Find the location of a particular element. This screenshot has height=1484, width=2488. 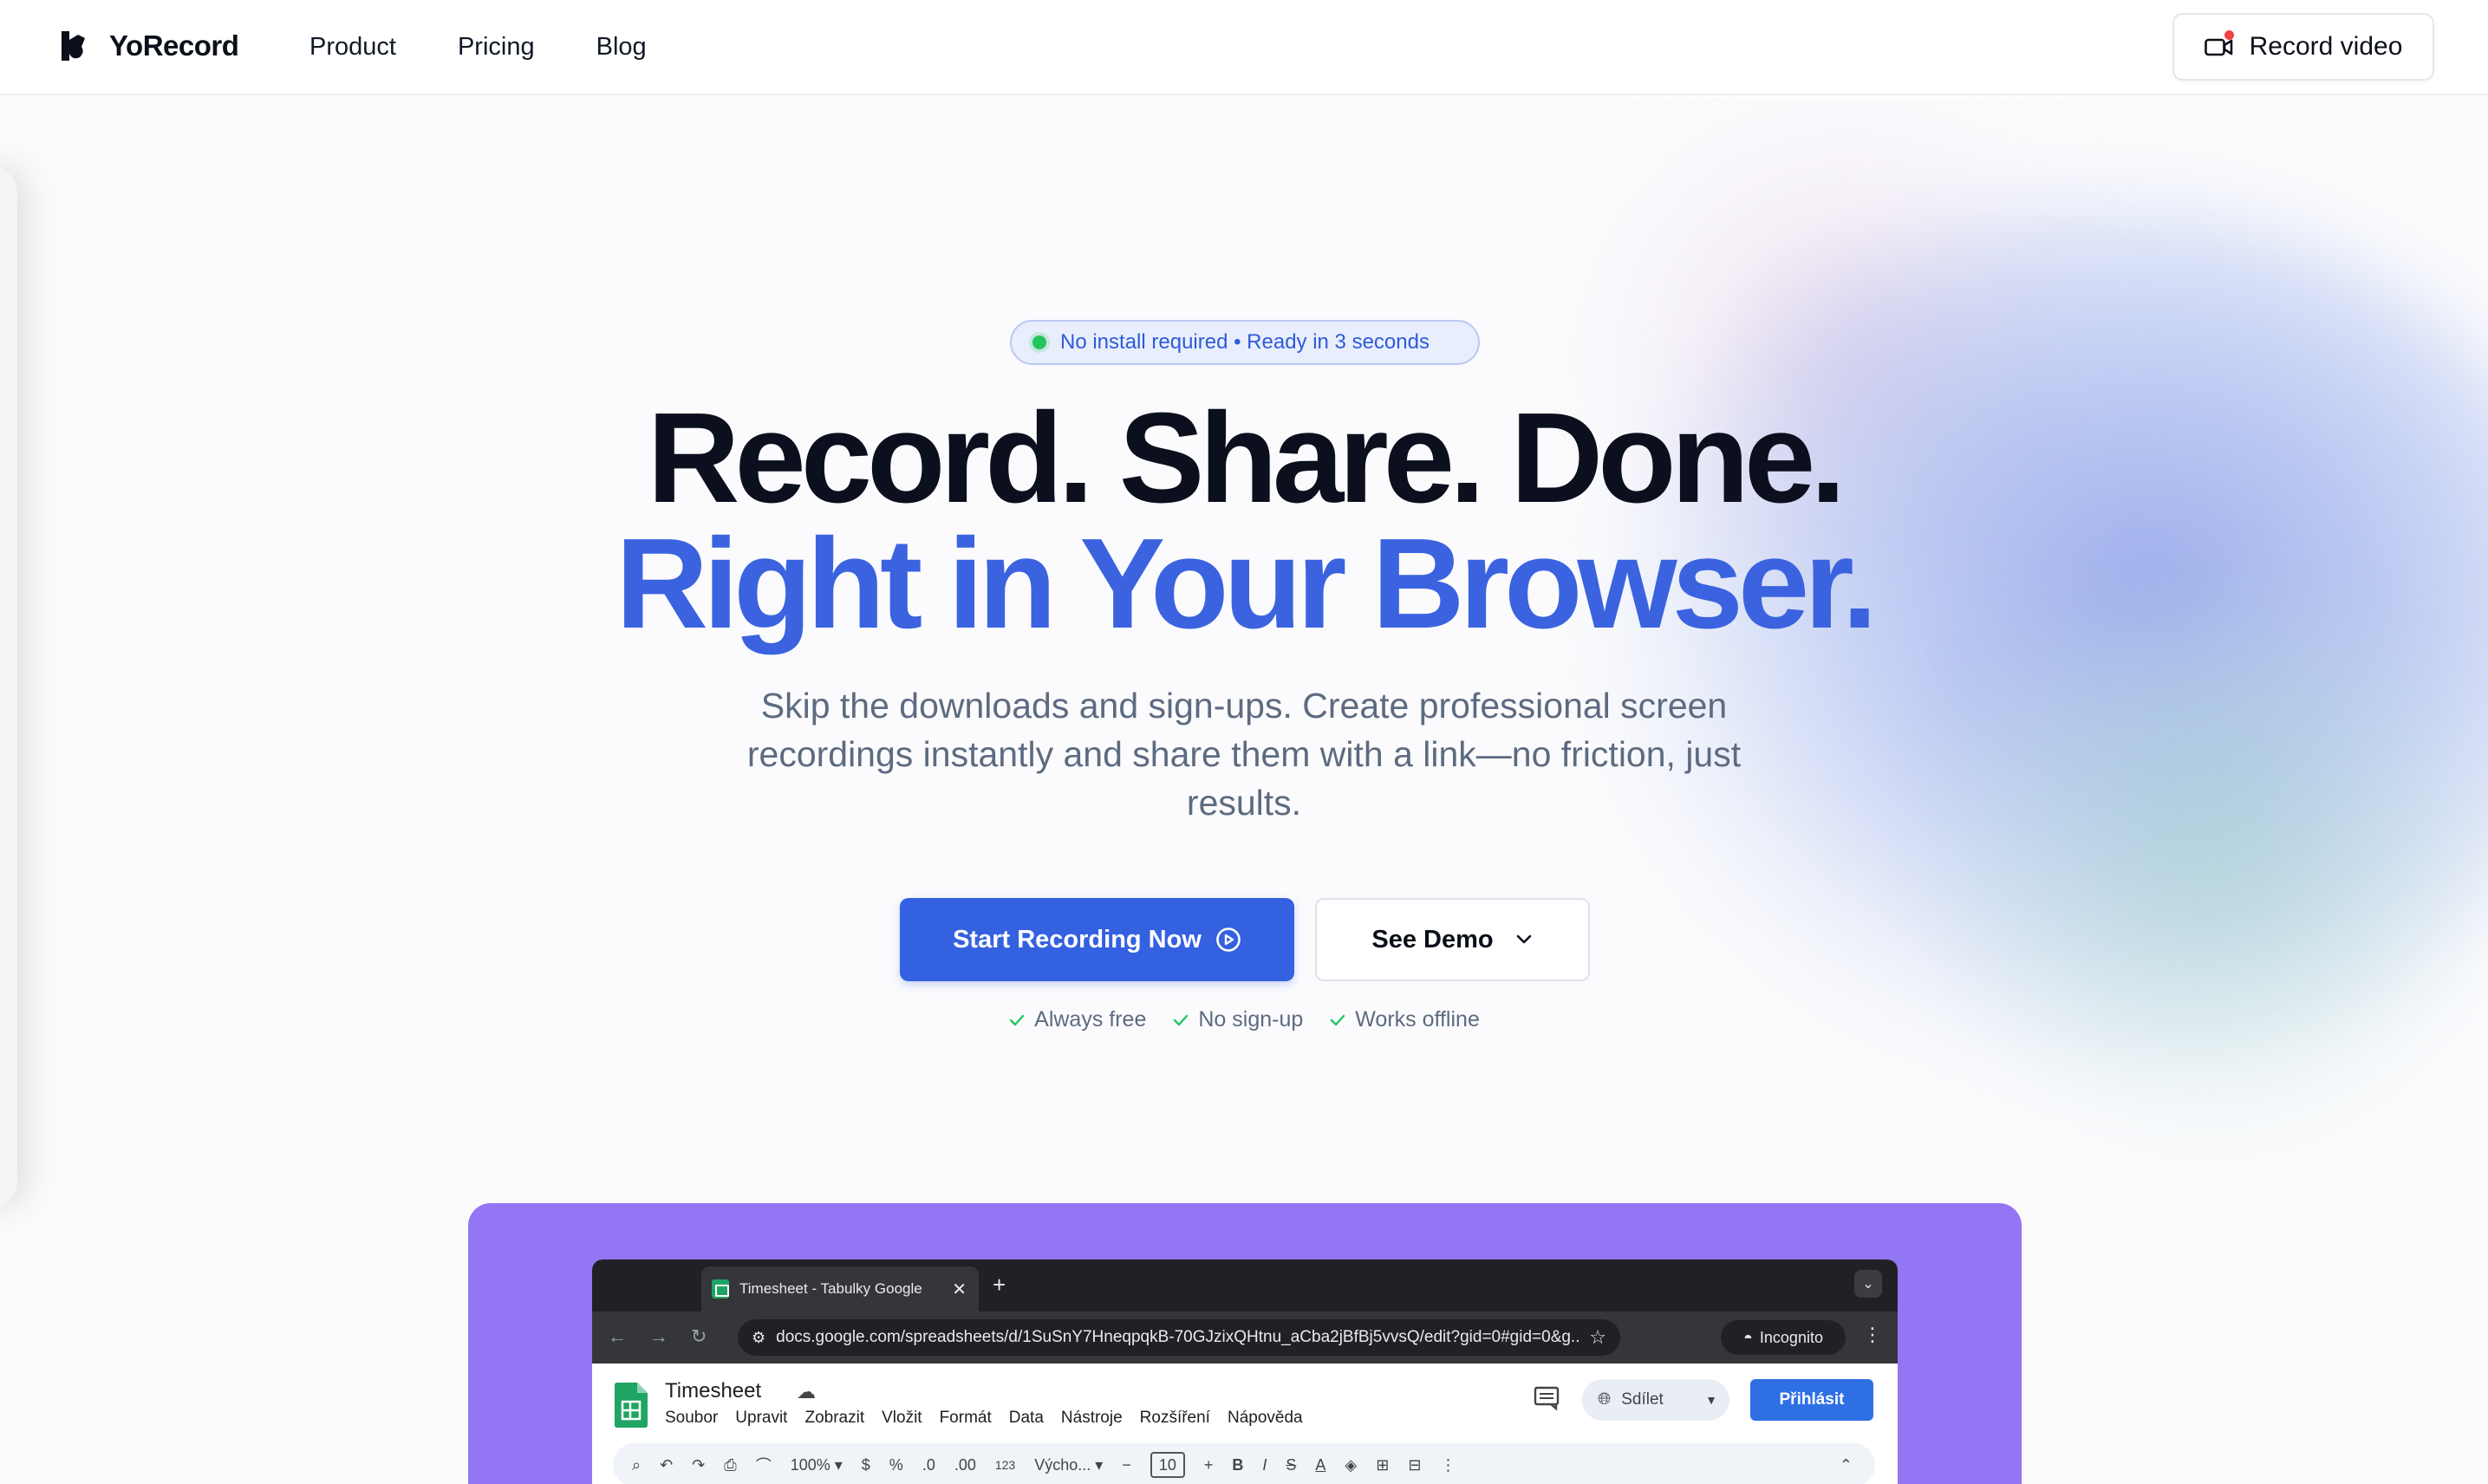

reload-icon: ↻ is located at coordinates (699, 1336).